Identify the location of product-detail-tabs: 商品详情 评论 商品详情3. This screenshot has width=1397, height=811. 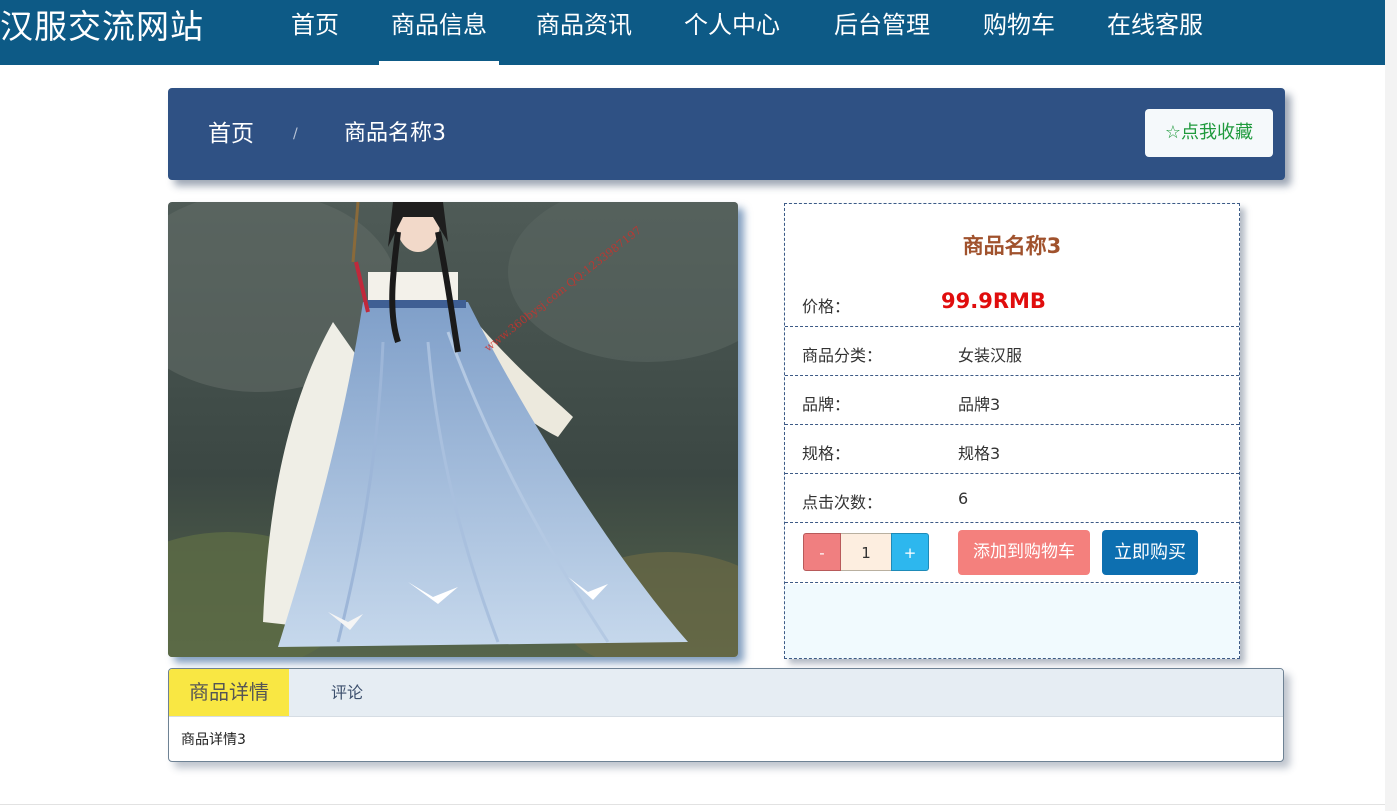
(726, 715).